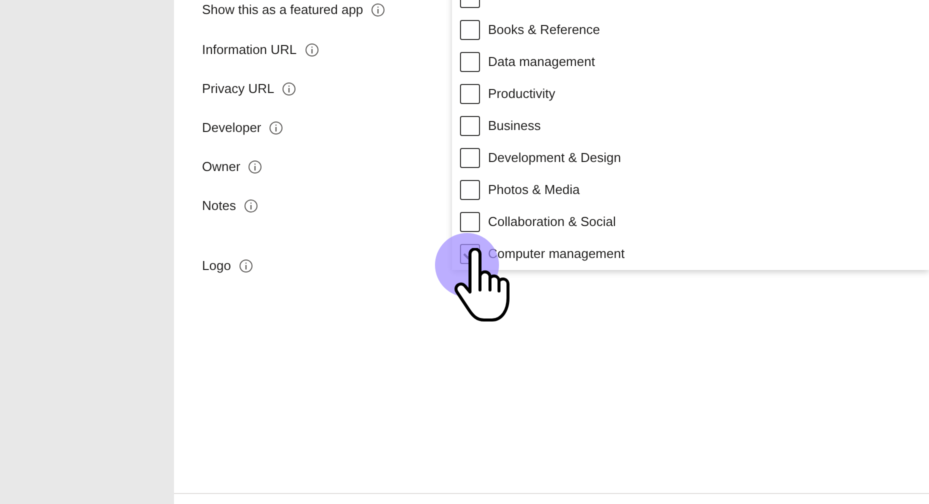  What do you see at coordinates (216, 266) in the screenshot?
I see `field-label: Logo` at bounding box center [216, 266].